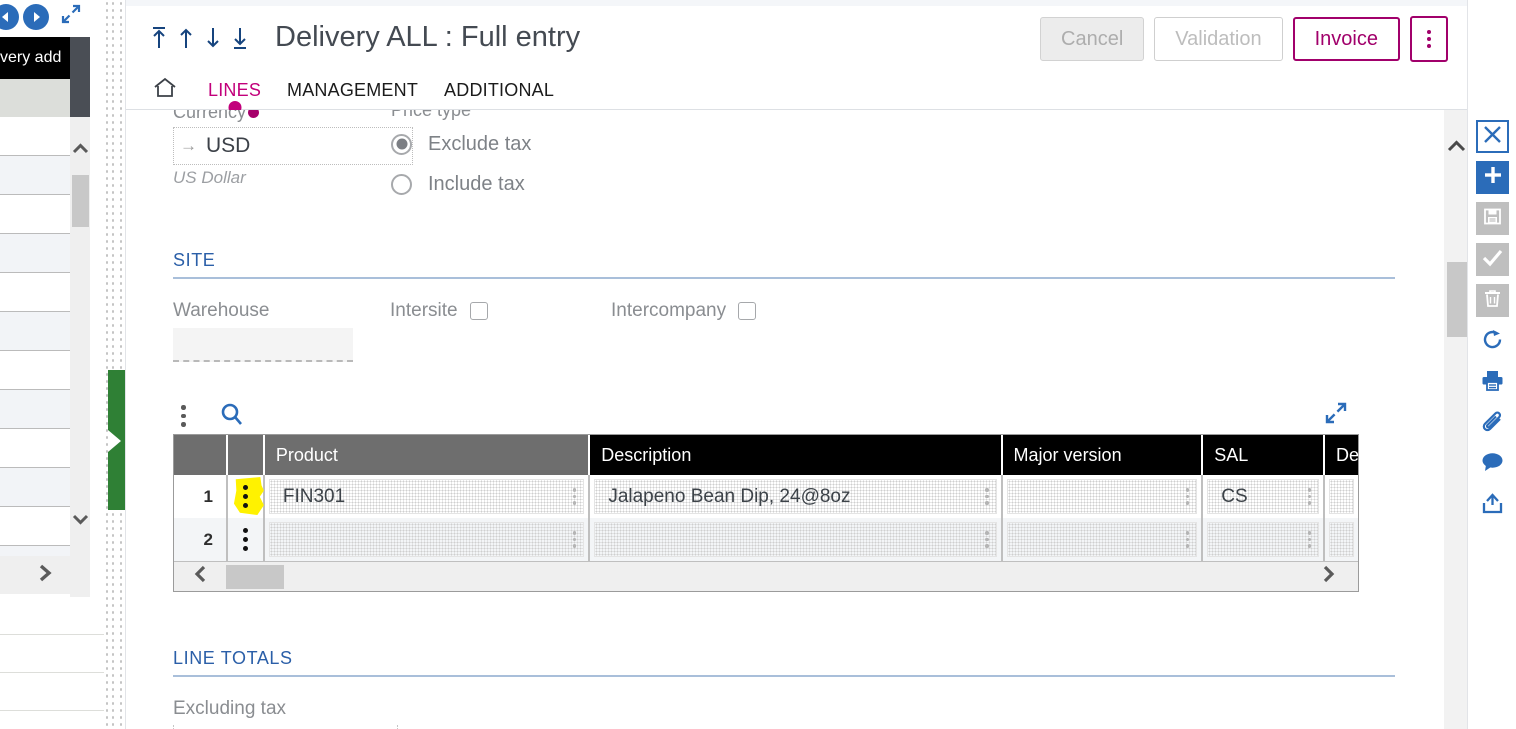 The height and width of the screenshot is (729, 1516). Describe the element at coordinates (285, 727) in the screenshot. I see `excluding-tax-input` at that location.